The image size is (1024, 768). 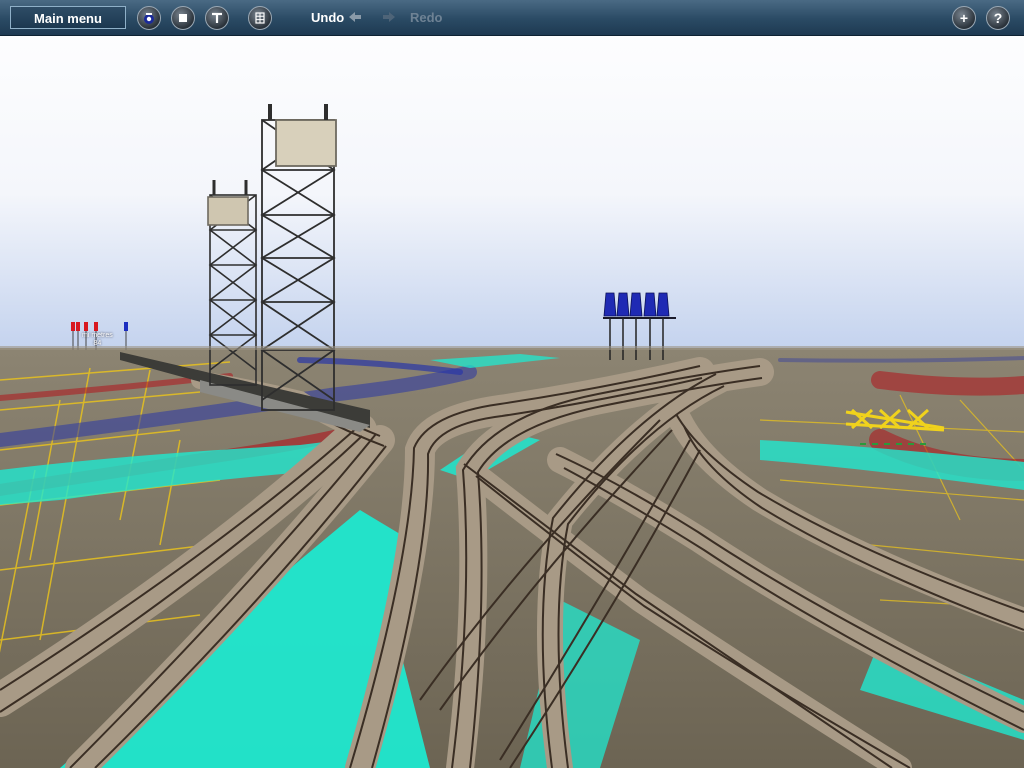 I want to click on undo-button: Undo, so click(x=327, y=17).